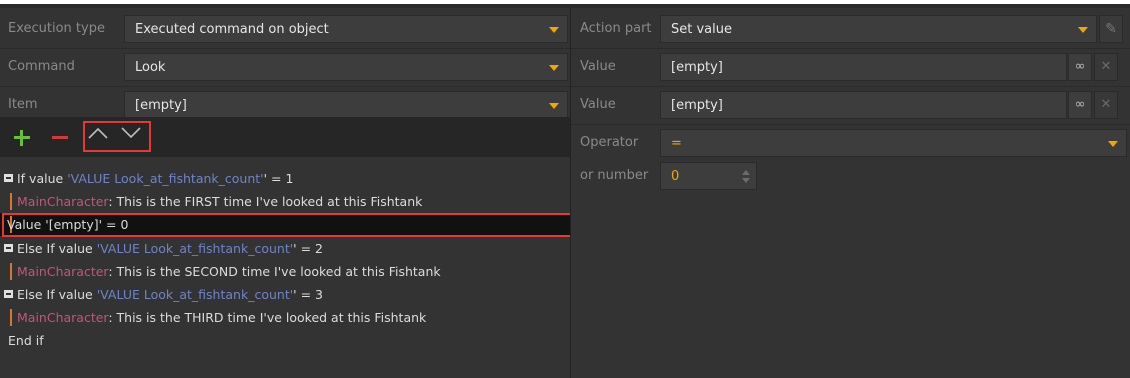 The width and height of the screenshot is (1130, 378). Describe the element at coordinates (278, 178) in the screenshot. I see `condition-value: ' = 1` at that location.